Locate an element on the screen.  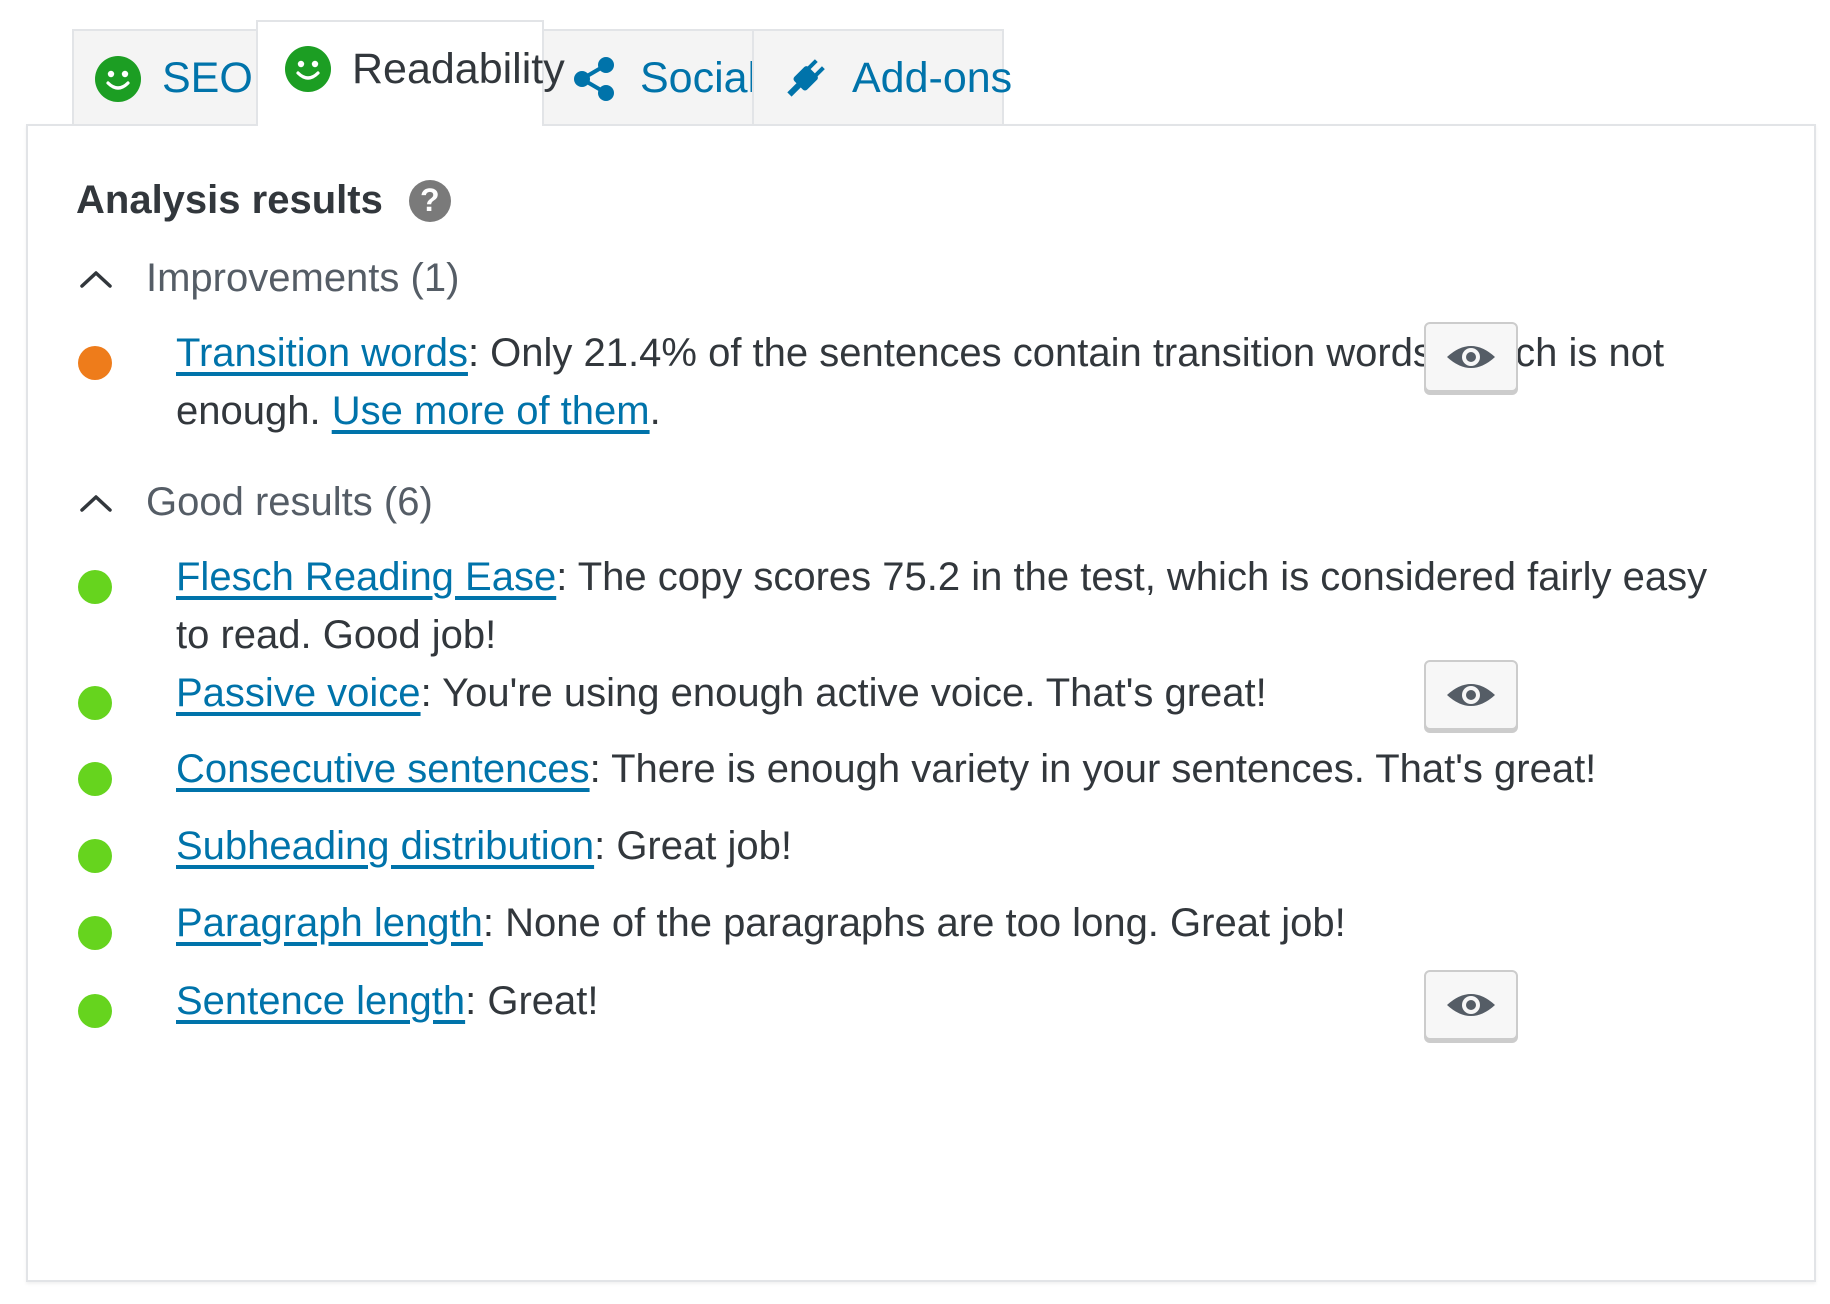
improvements-label: Improvements (1) is located at coordinates (303, 278).